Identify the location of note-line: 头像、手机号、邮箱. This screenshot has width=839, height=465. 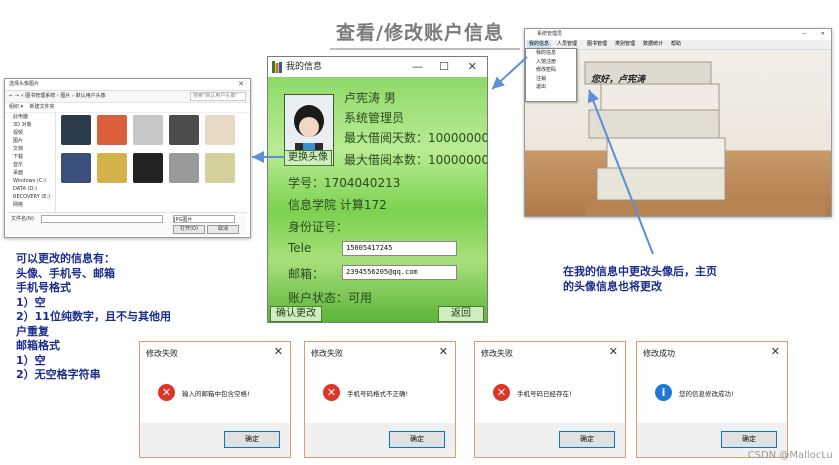
(65, 273).